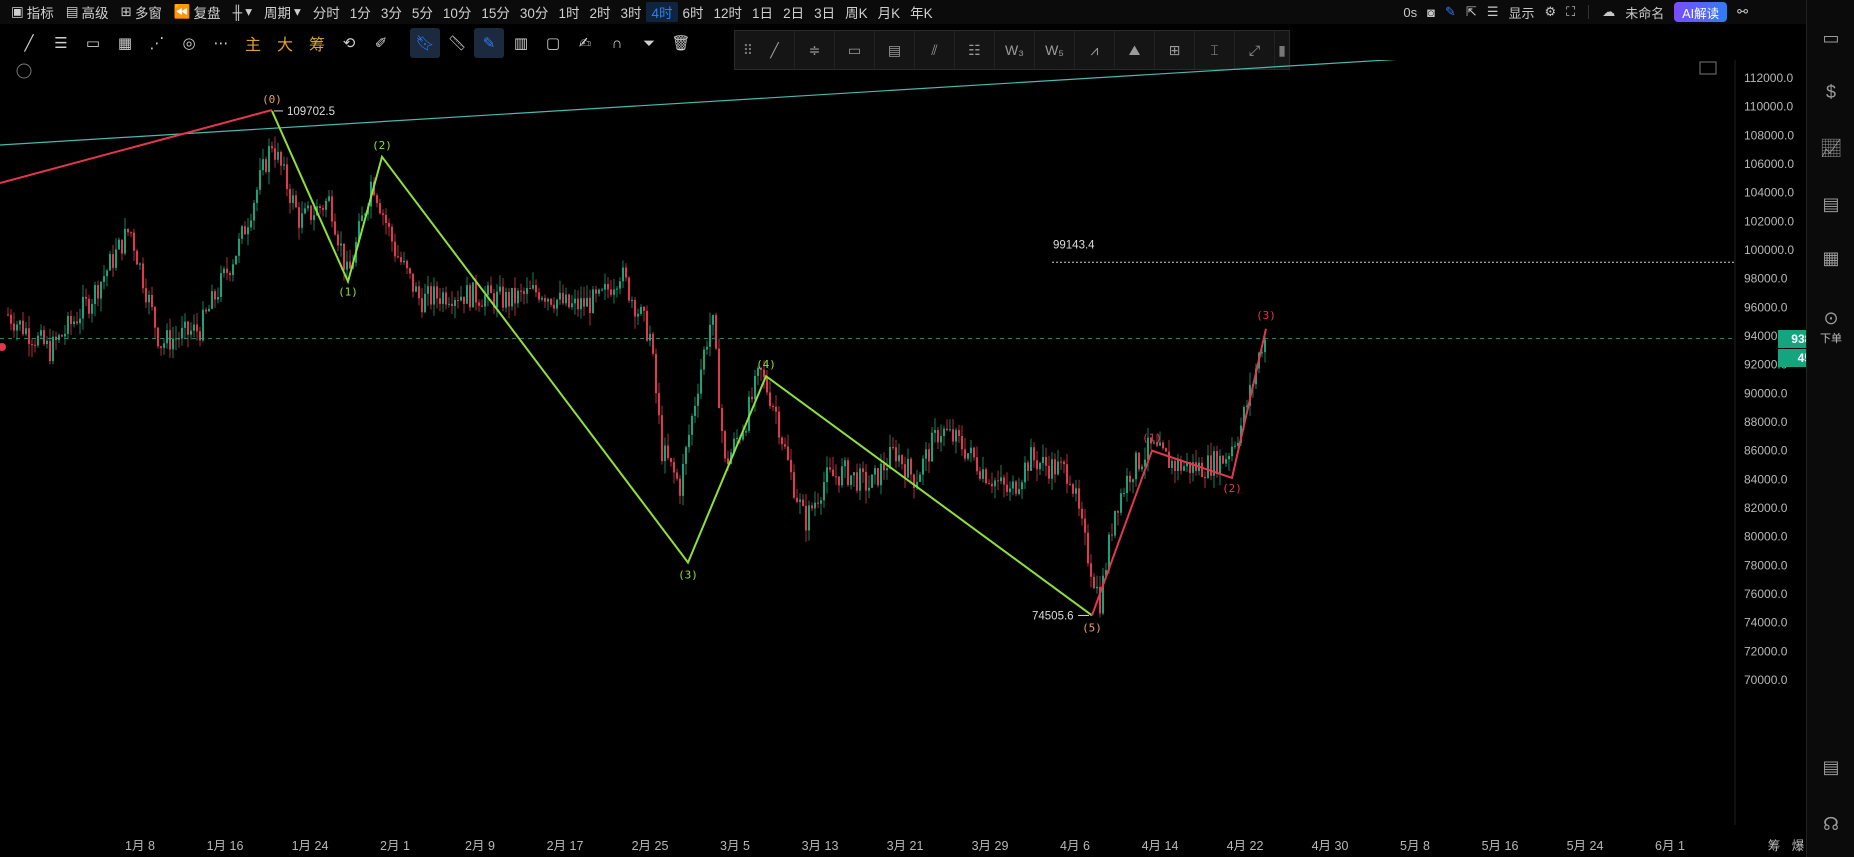 Image resolution: width=1854 pixels, height=857 pixels. Describe the element at coordinates (125, 43) in the screenshot. I see `channel-tool-icon: ▦` at that location.